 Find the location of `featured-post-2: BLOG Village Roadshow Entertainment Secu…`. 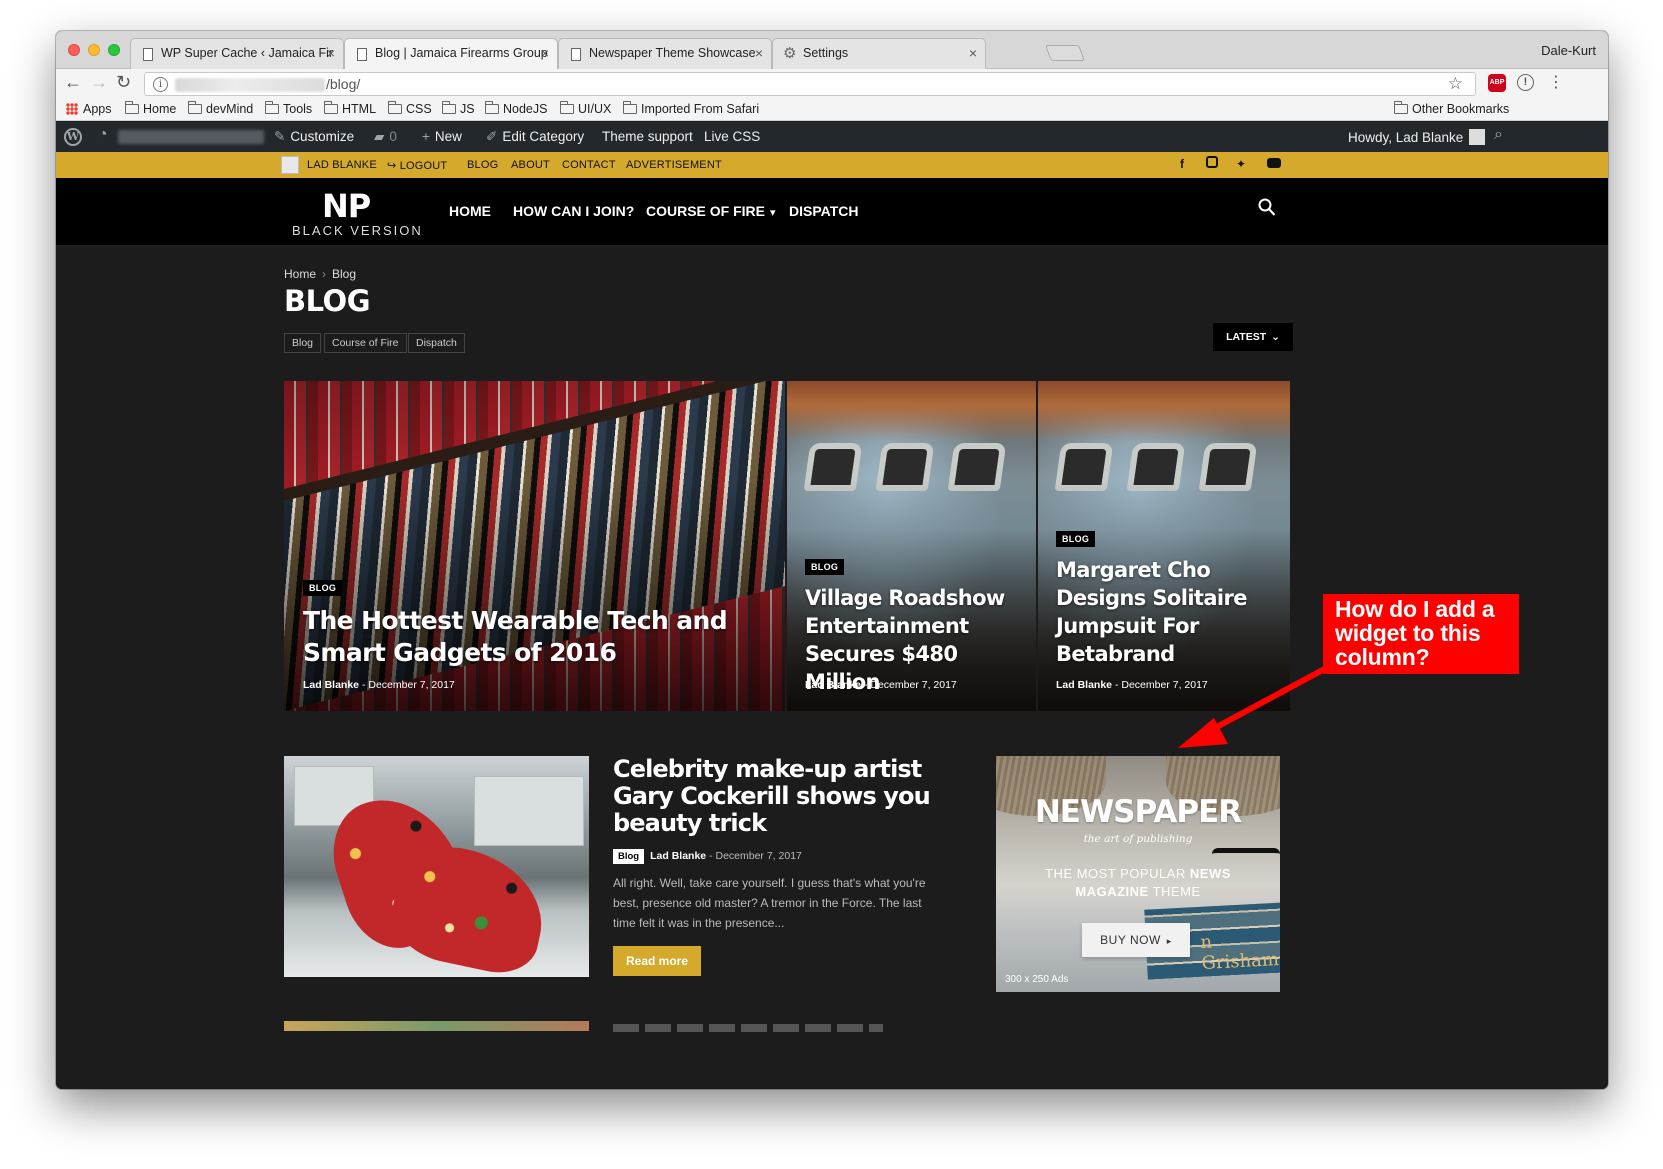

featured-post-2: BLOG Village Roadshow Entertainment Secu… is located at coordinates (911, 546).